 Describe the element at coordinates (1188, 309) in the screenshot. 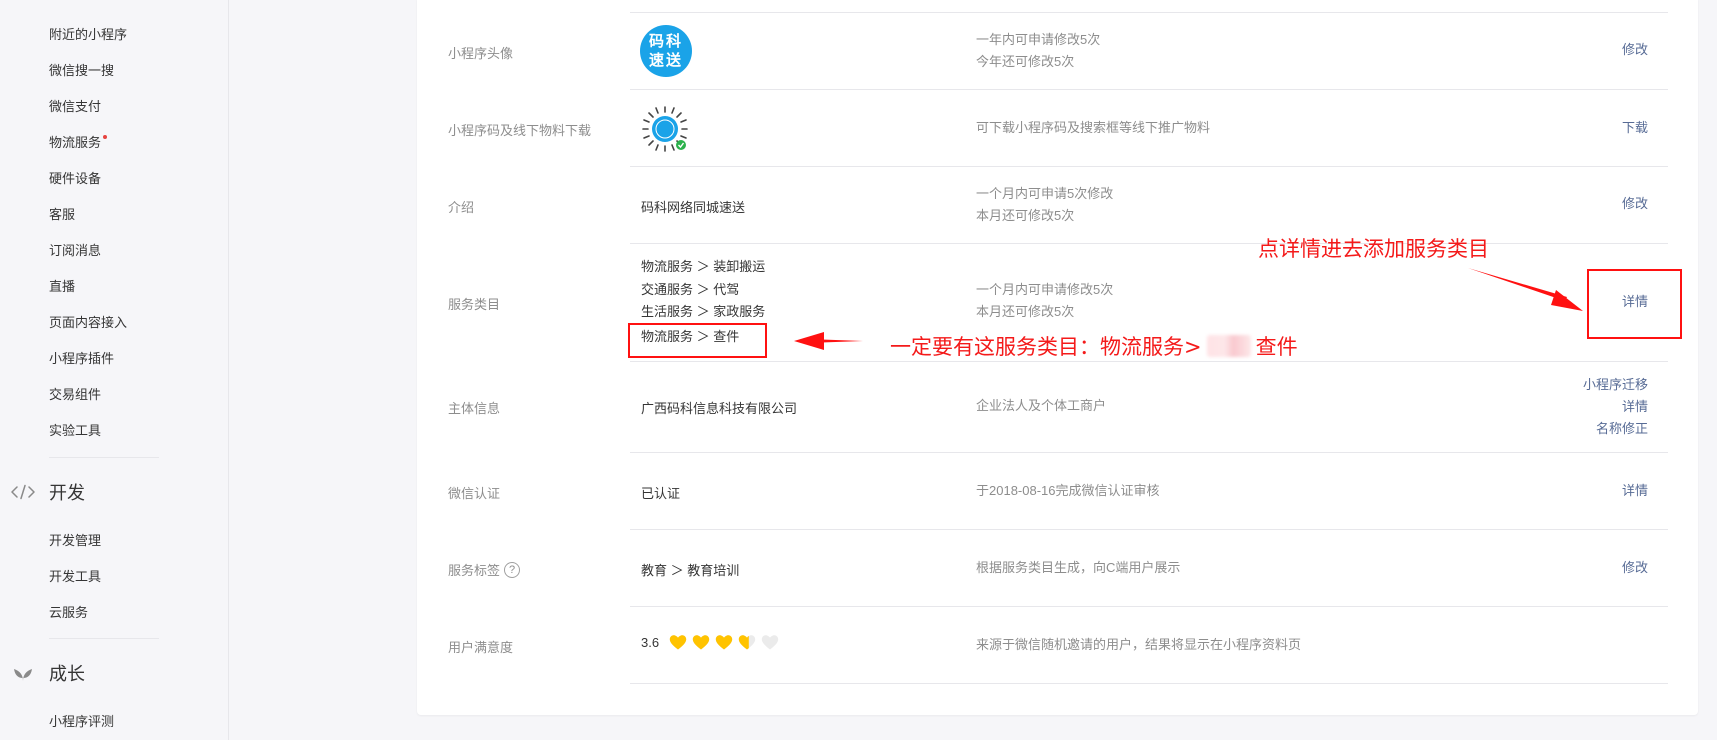

I see `annotation-arrows` at that location.